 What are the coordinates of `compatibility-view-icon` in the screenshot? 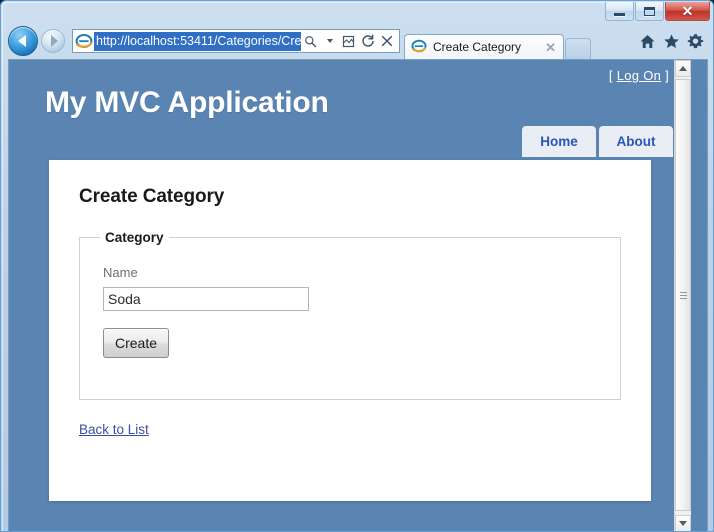 It's located at (348, 41).